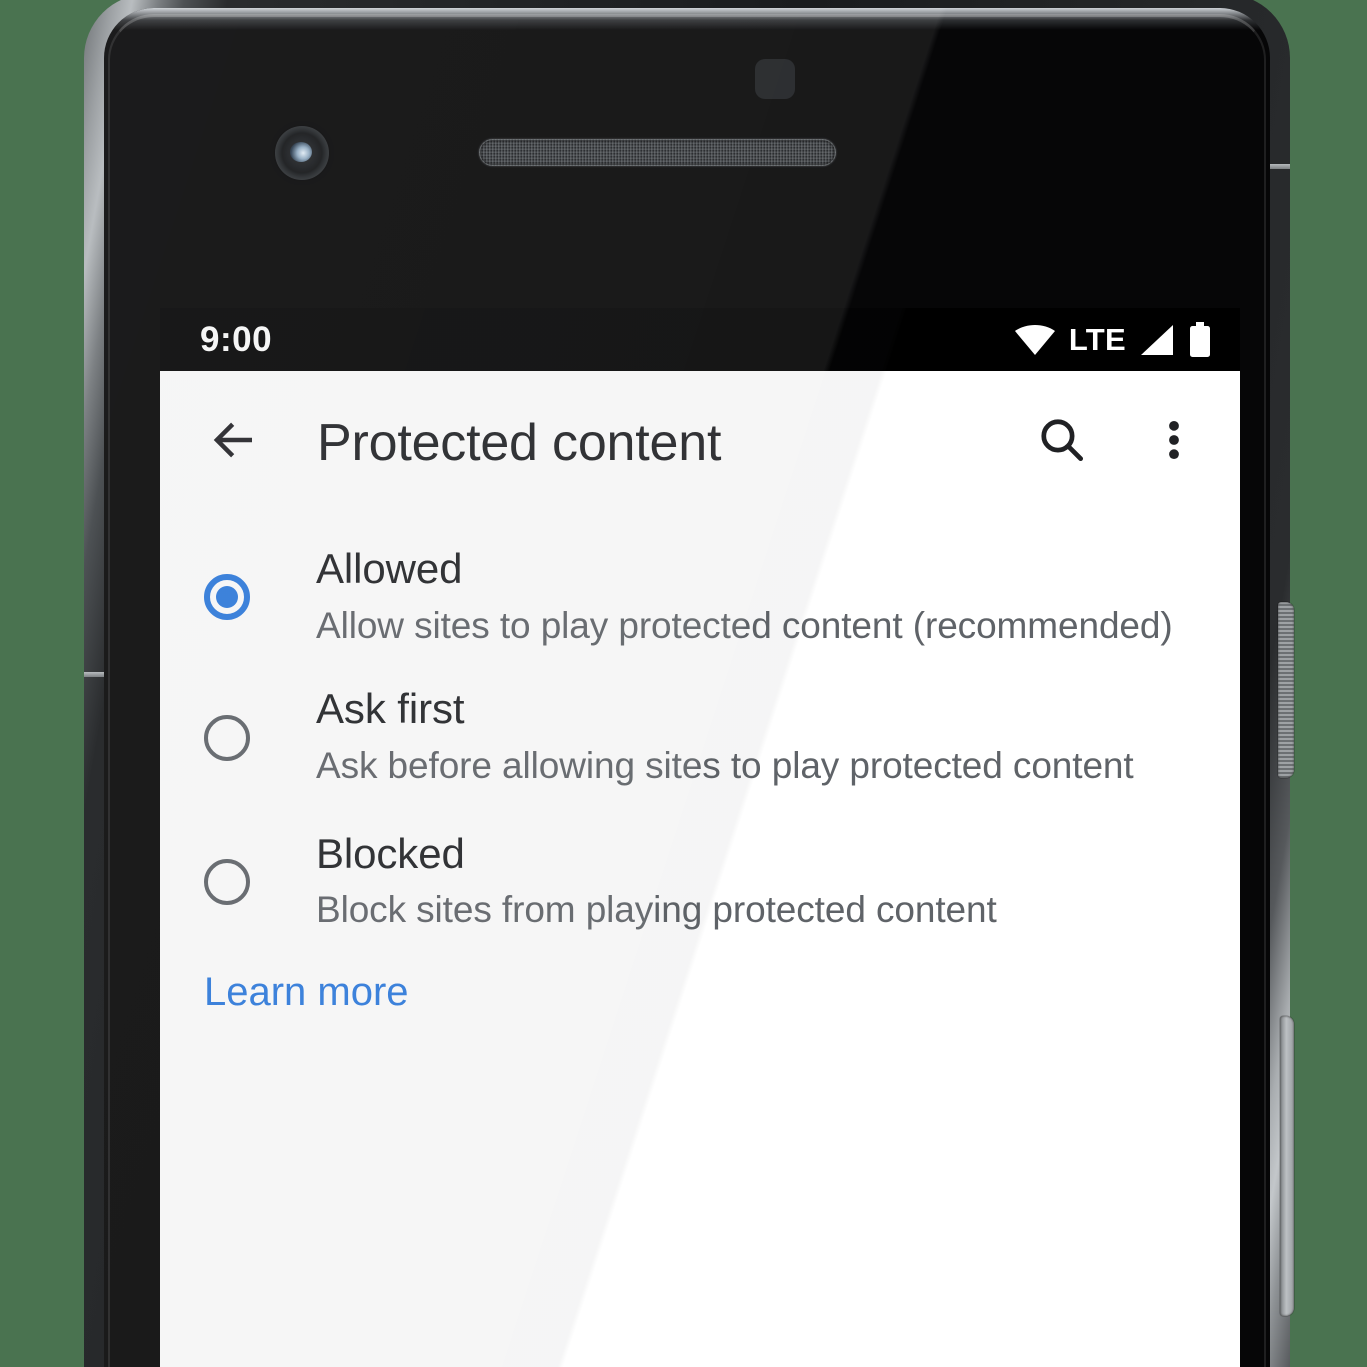 This screenshot has height=1367, width=1367. I want to click on wifi-icon, so click(1035, 340).